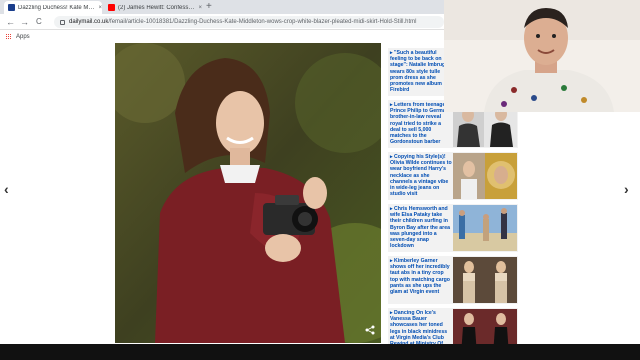  I want to click on forward-button: →, so click(24, 22).